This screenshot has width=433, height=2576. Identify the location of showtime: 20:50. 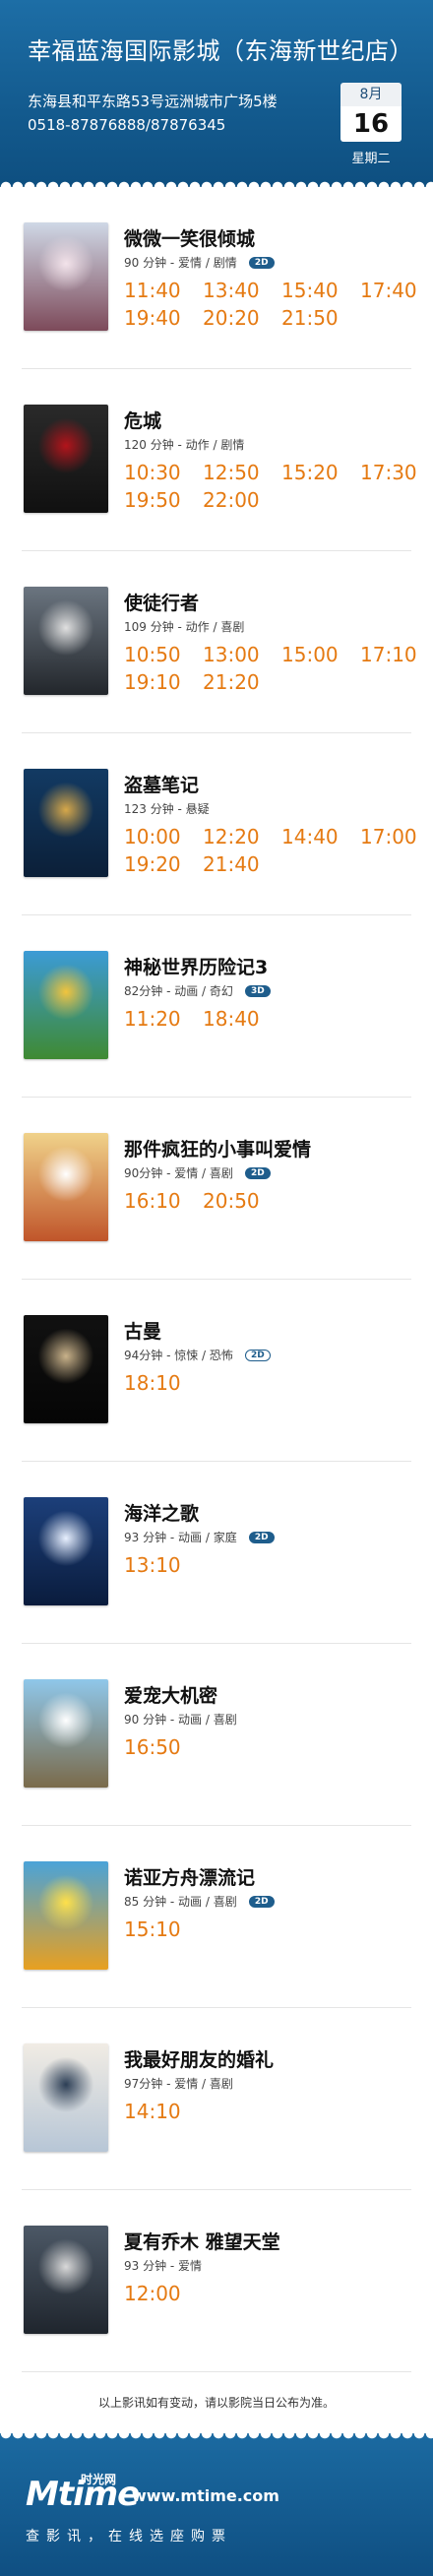
(242, 1201).